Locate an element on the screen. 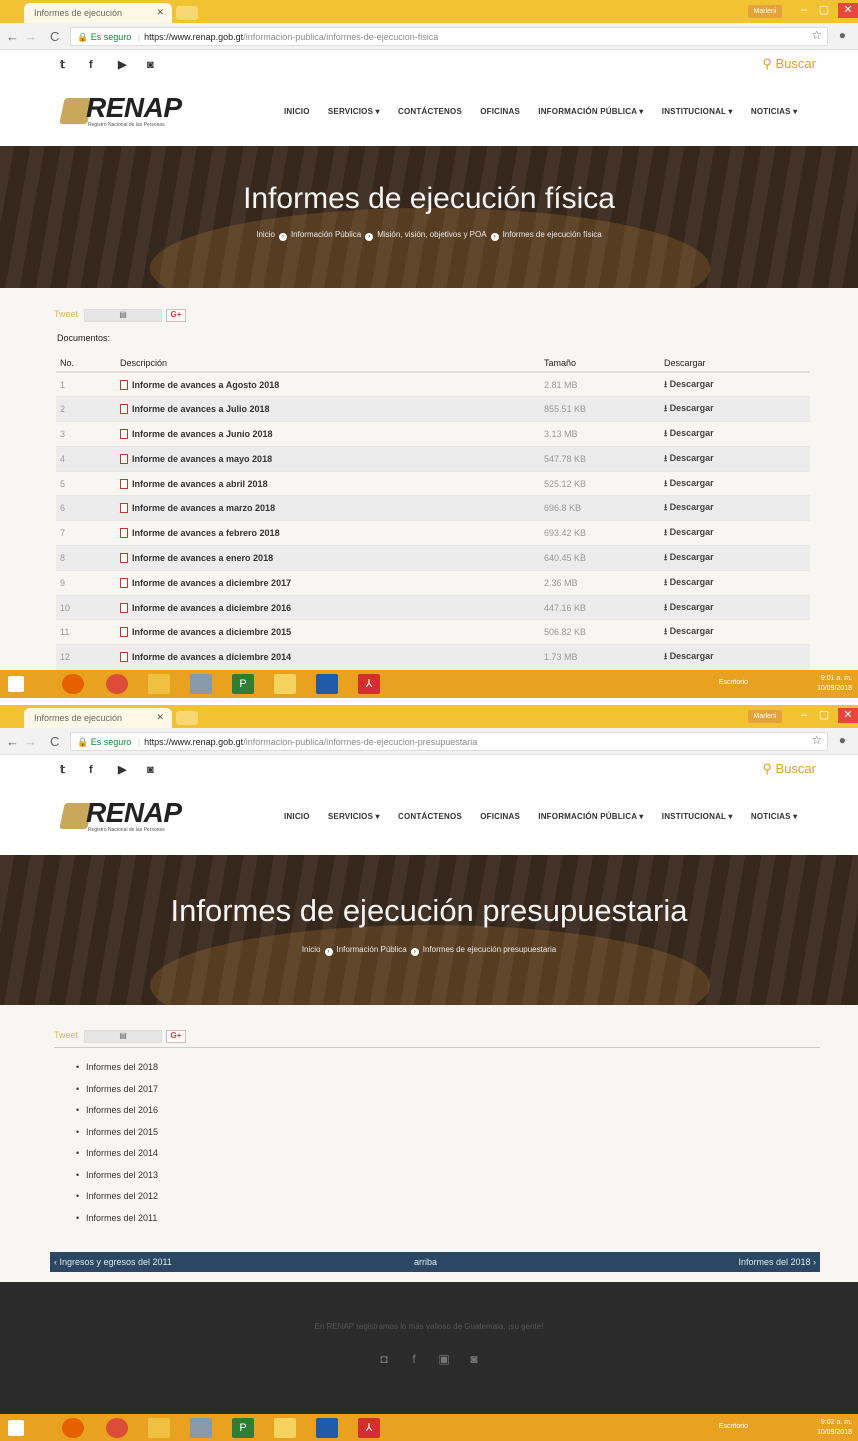 The height and width of the screenshot is (1441, 858). list-item: Informes del 2016 is located at coordinates (117, 1116).